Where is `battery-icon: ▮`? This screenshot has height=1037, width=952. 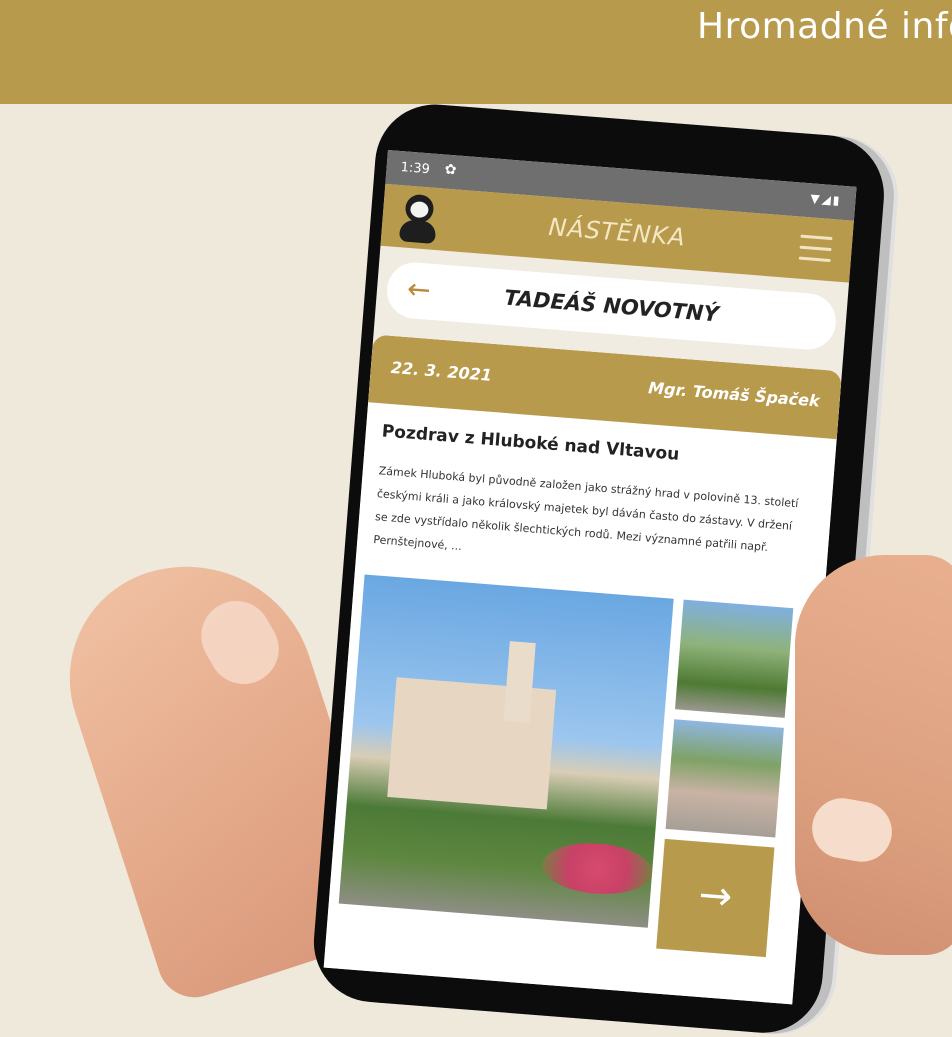
battery-icon: ▮ is located at coordinates (837, 200).